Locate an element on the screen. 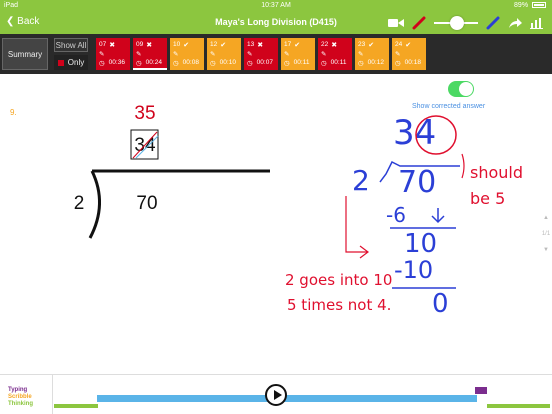 Image resolution: width=552 pixels, height=414 pixels. status-bar: iPad 10:37 AM 89% is located at coordinates (276, 6).